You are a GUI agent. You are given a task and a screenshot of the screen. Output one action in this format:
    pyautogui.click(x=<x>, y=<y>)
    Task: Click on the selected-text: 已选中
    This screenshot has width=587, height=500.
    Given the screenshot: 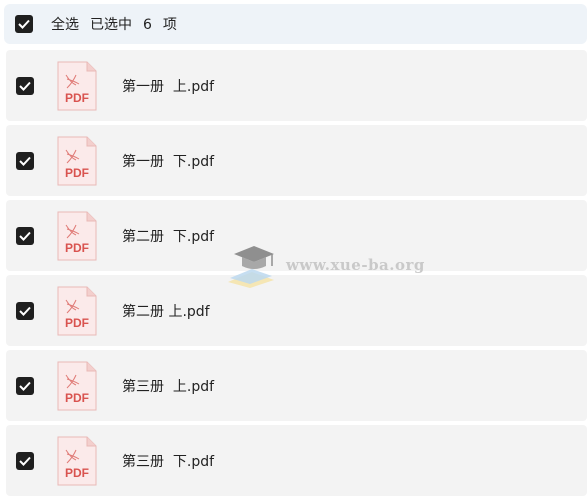 What is the action you would take?
    pyautogui.click(x=111, y=25)
    